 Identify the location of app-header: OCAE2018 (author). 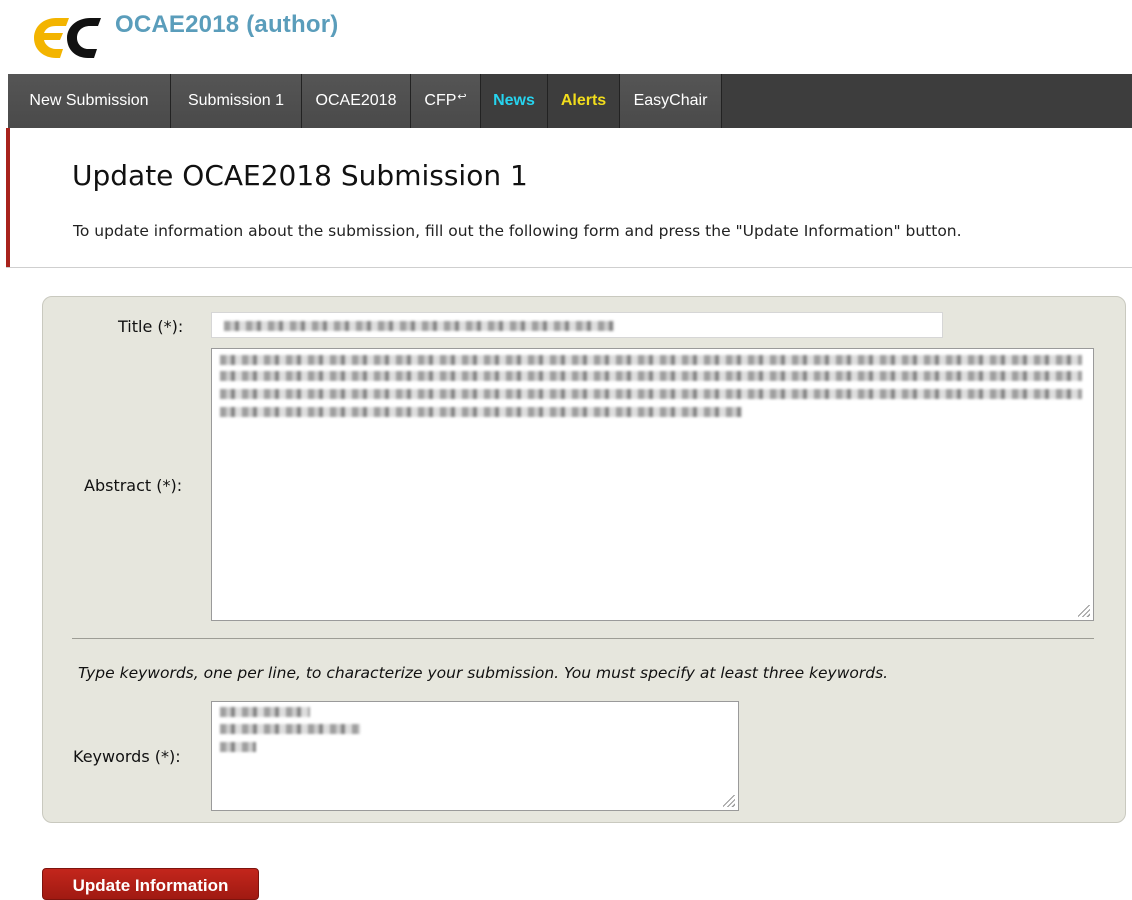
(566, 37).